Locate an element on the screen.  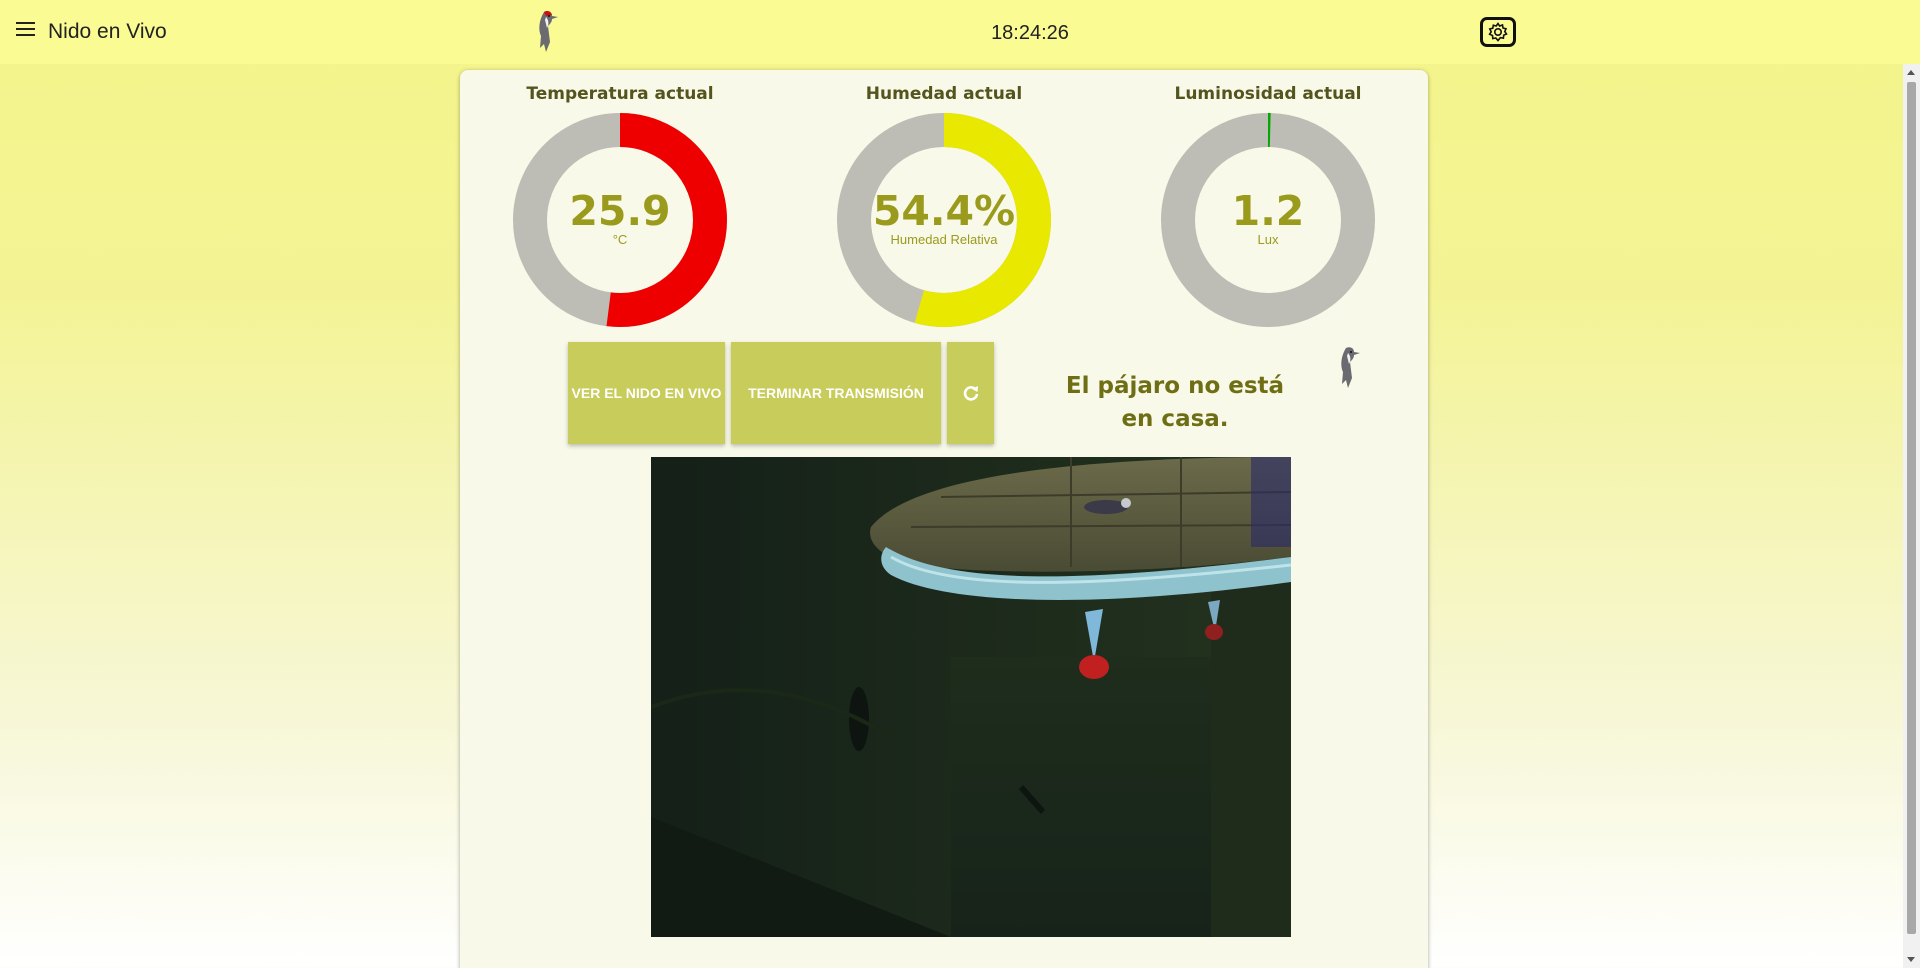
gauge-value: 54.4% is located at coordinates (944, 211).